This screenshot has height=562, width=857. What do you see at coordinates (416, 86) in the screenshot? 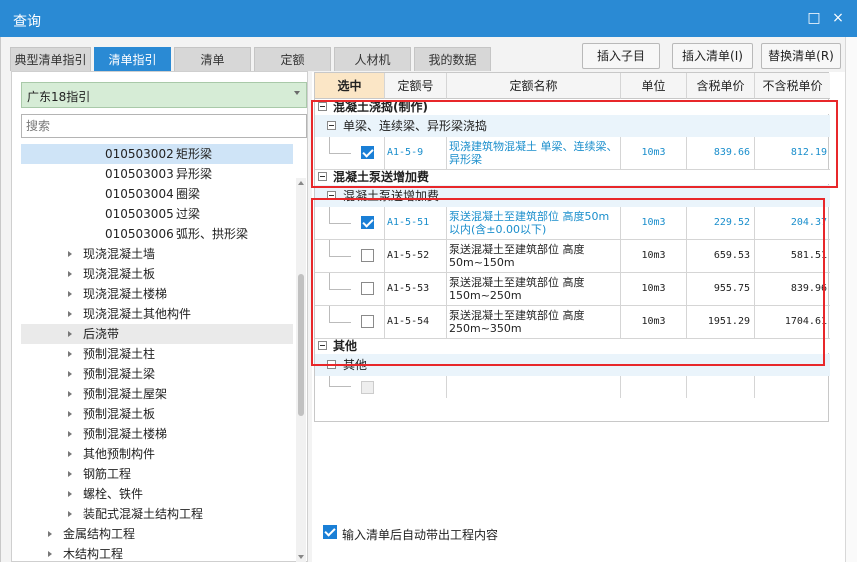
I see `header-code: 定额号` at bounding box center [416, 86].